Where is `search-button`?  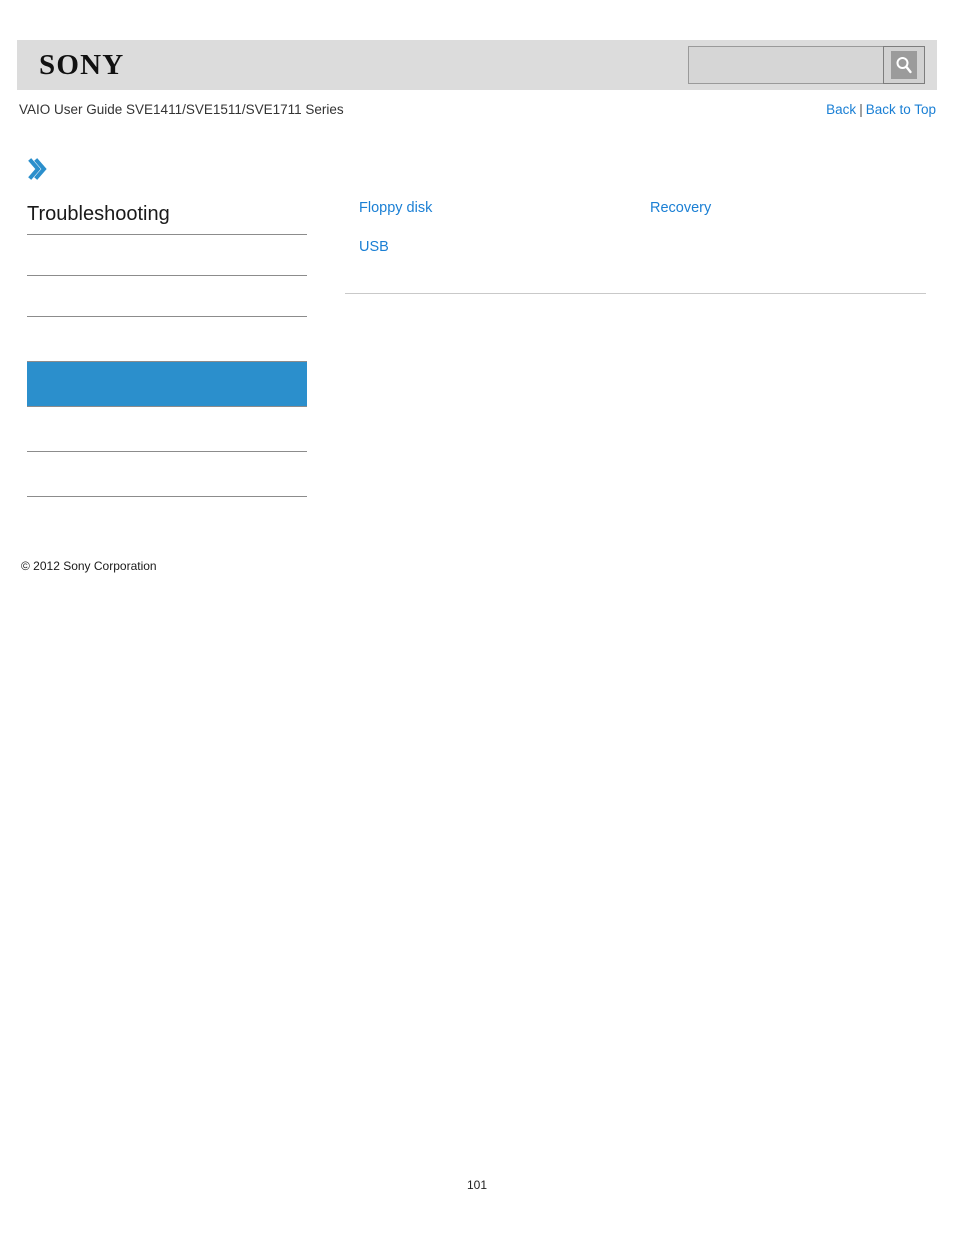
search-button is located at coordinates (904, 65).